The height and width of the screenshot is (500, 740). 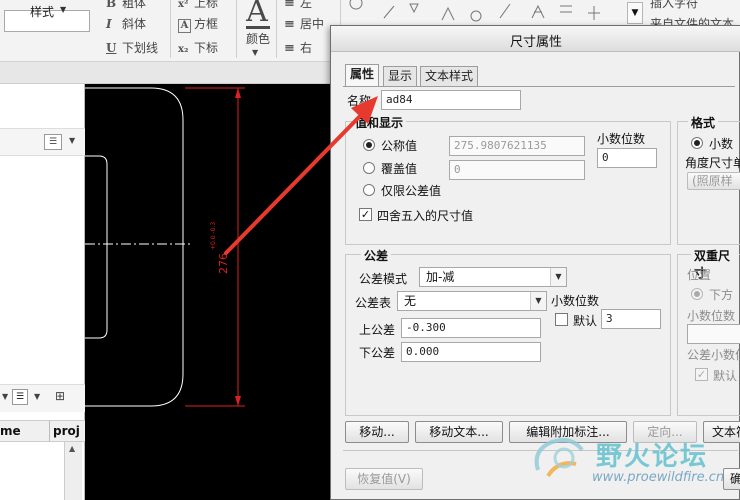 What do you see at coordinates (410, 301) in the screenshot?
I see `tolerance-table-value: 无` at bounding box center [410, 301].